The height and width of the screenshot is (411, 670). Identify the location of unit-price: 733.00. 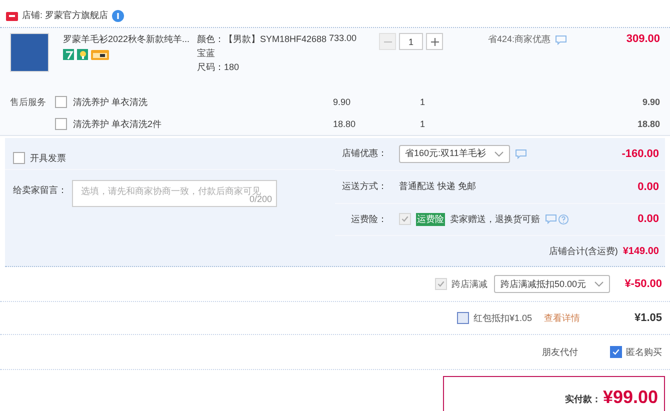
(343, 38).